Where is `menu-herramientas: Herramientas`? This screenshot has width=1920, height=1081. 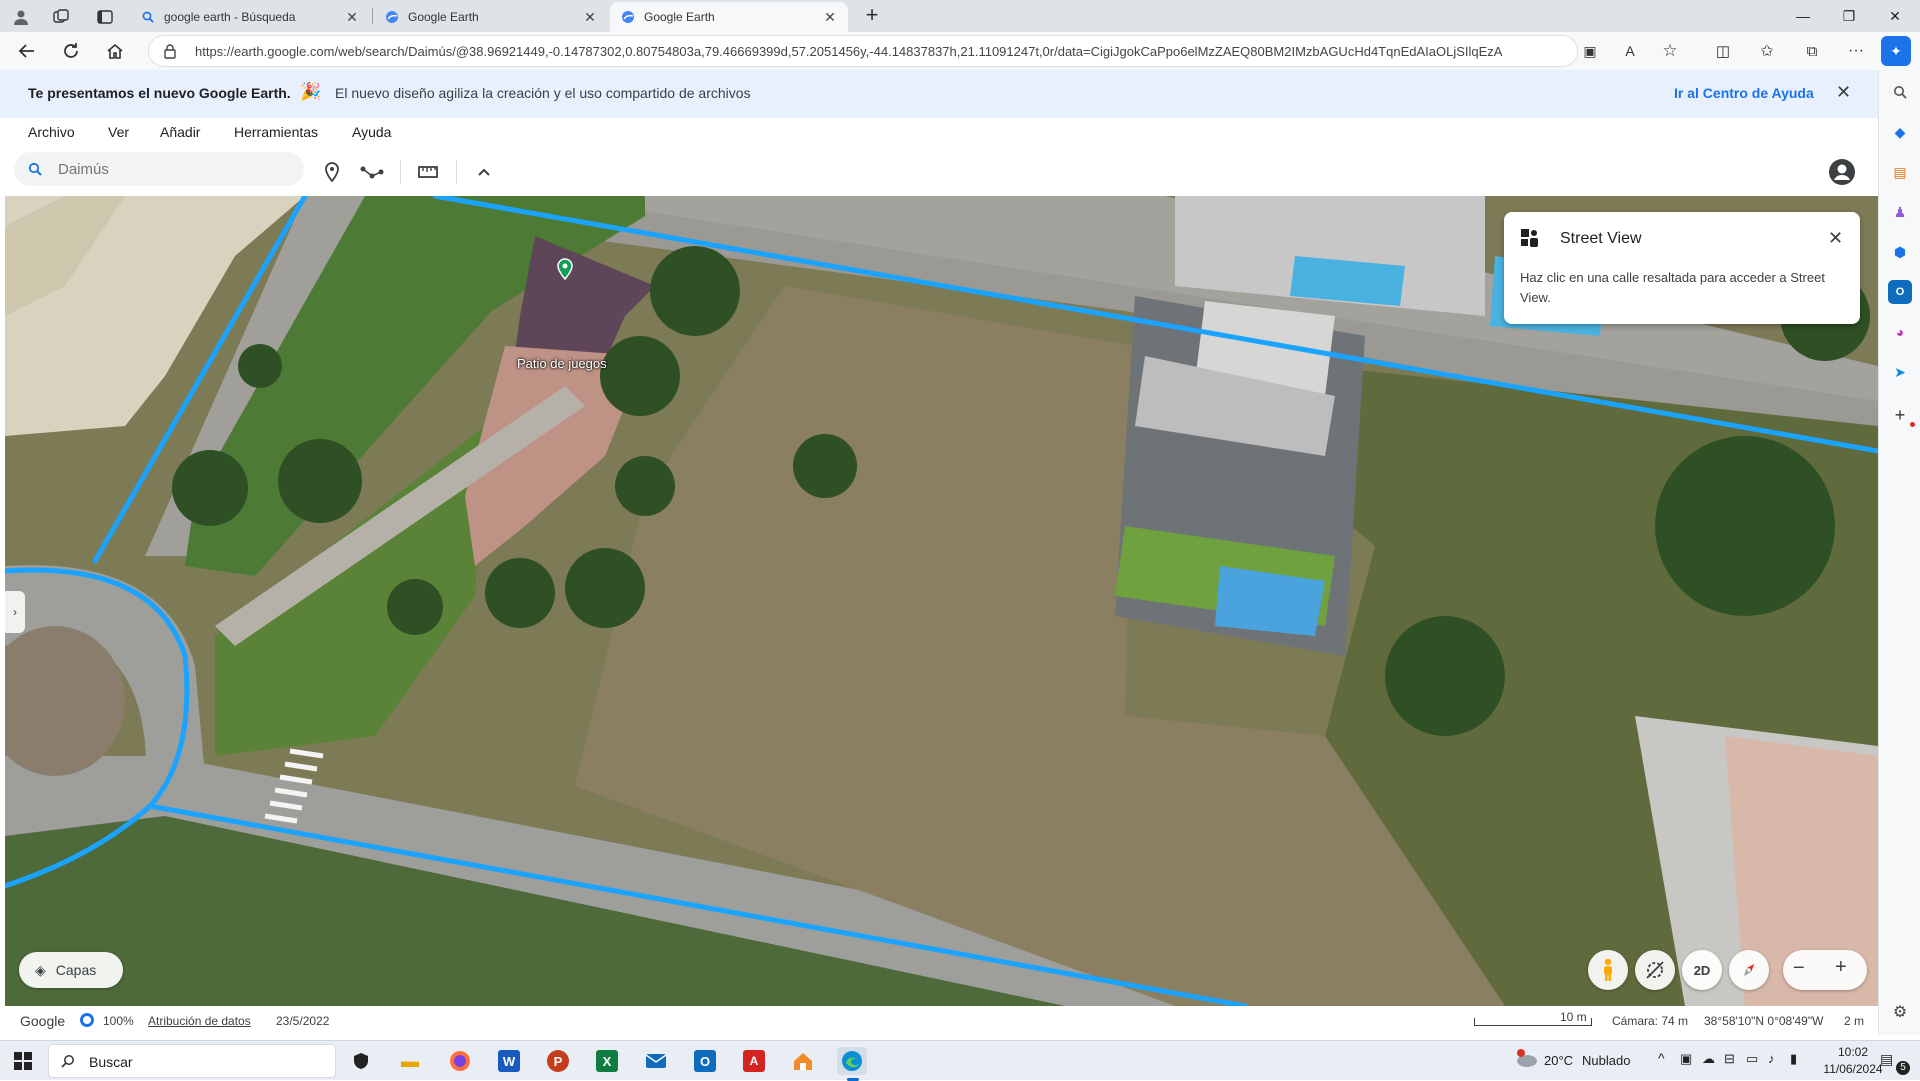 menu-herramientas: Herramientas is located at coordinates (276, 132).